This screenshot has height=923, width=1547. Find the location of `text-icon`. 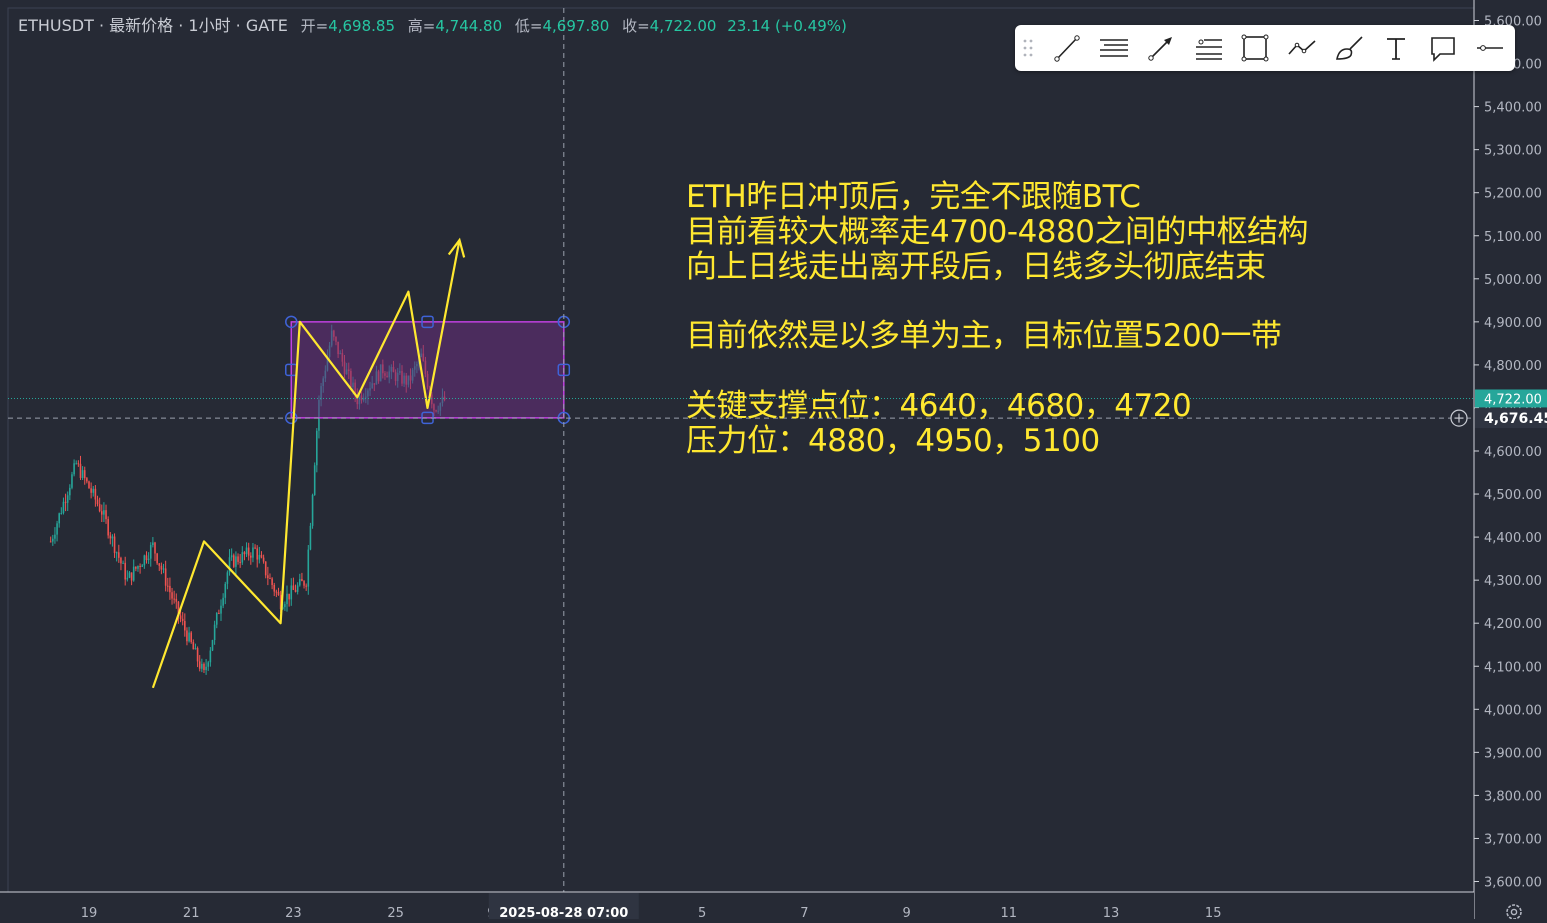

text-icon is located at coordinates (1396, 48).